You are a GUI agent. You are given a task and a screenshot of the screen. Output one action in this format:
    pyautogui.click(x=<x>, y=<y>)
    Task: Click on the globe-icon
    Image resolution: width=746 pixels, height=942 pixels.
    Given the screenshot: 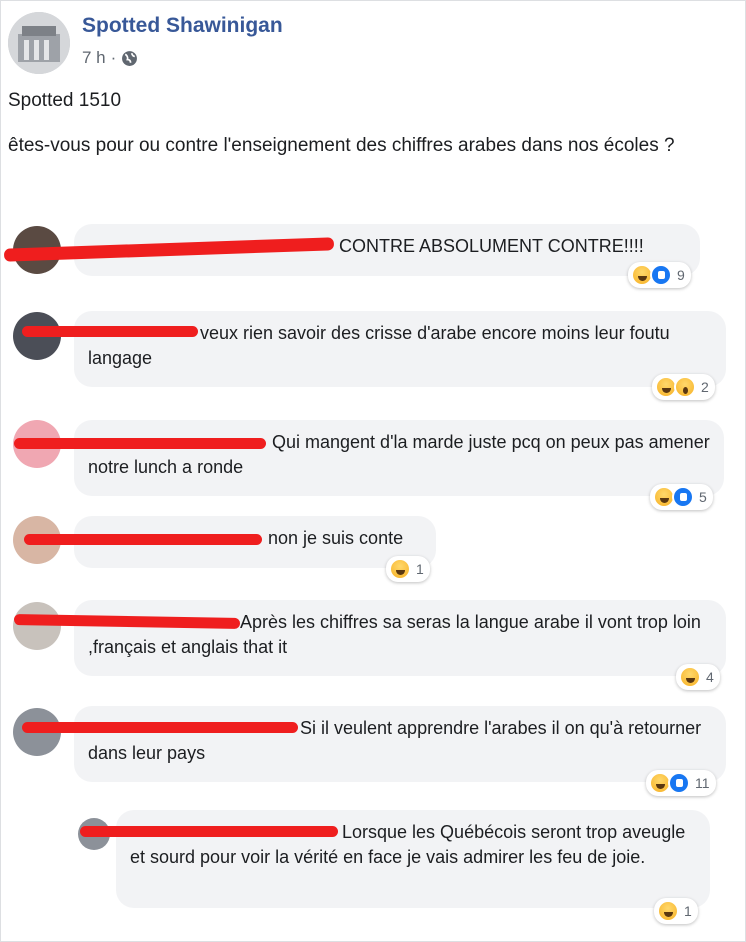 What is the action you would take?
    pyautogui.click(x=130, y=58)
    